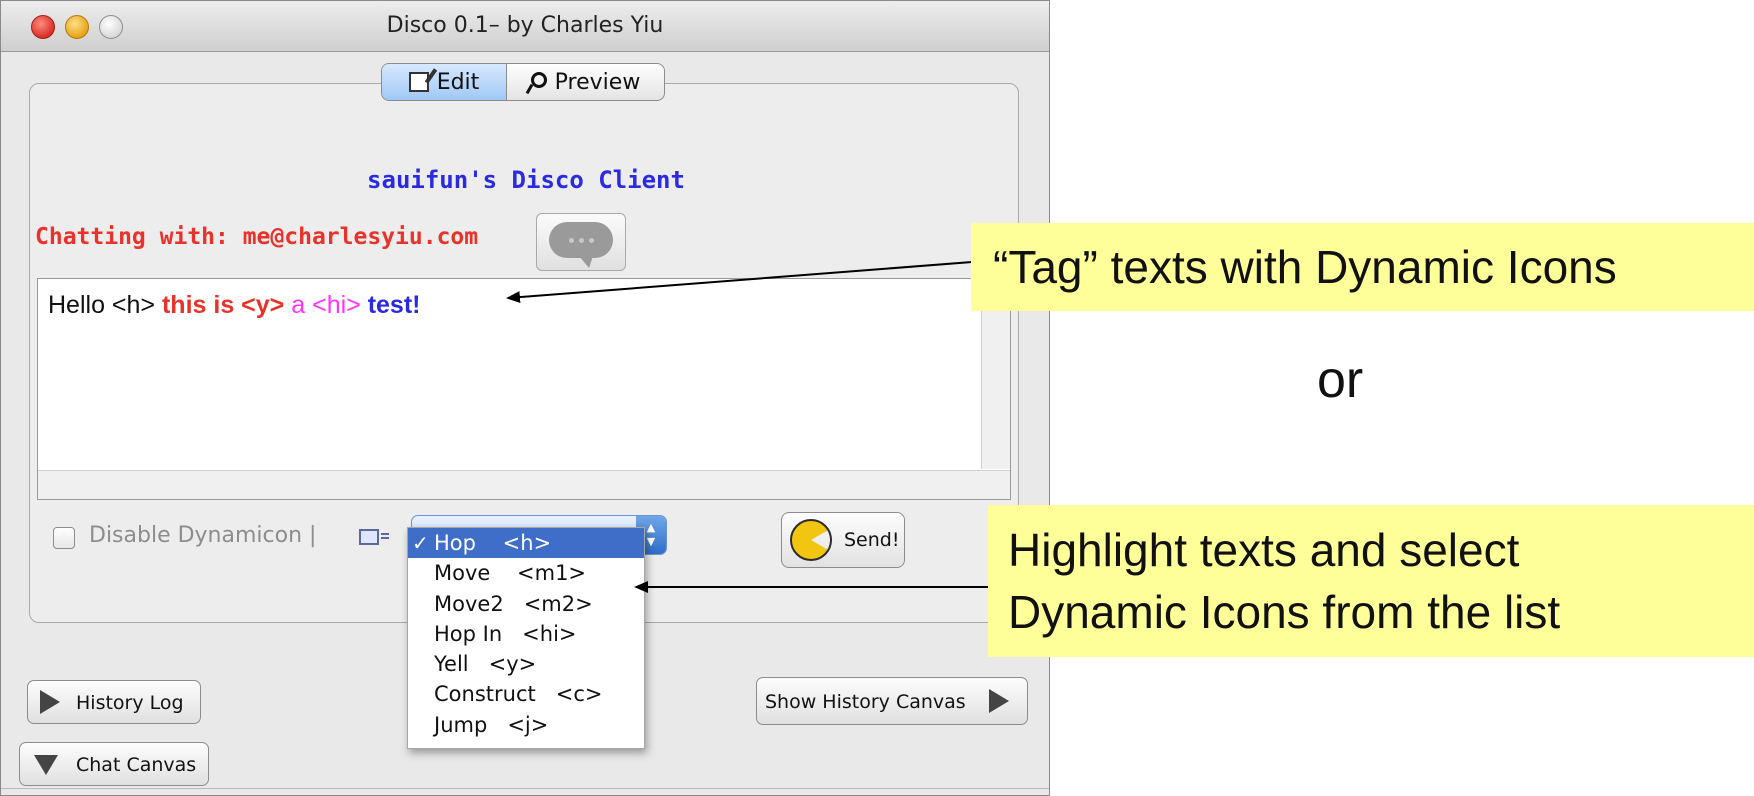 The image size is (1754, 796). I want to click on dropdown-item: Yell <y>, so click(526, 664).